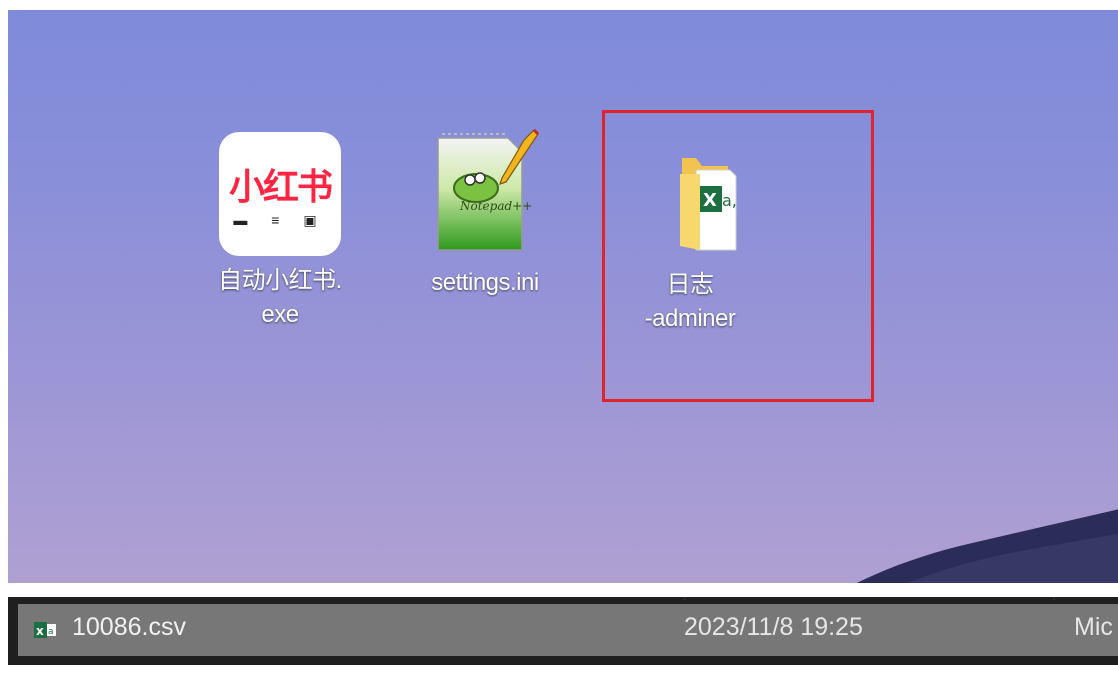  Describe the element at coordinates (45, 630) in the screenshot. I see `excel-csv-icon: x a` at that location.